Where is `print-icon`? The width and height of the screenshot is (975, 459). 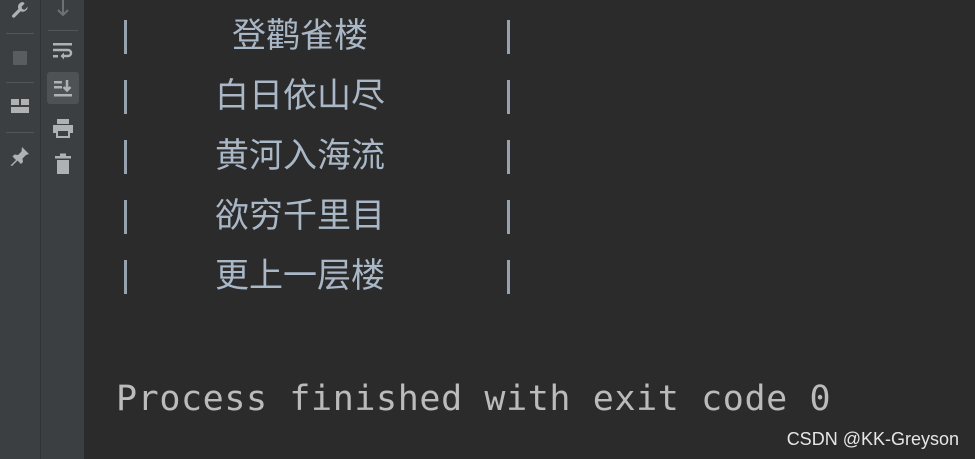
print-icon is located at coordinates (63, 128).